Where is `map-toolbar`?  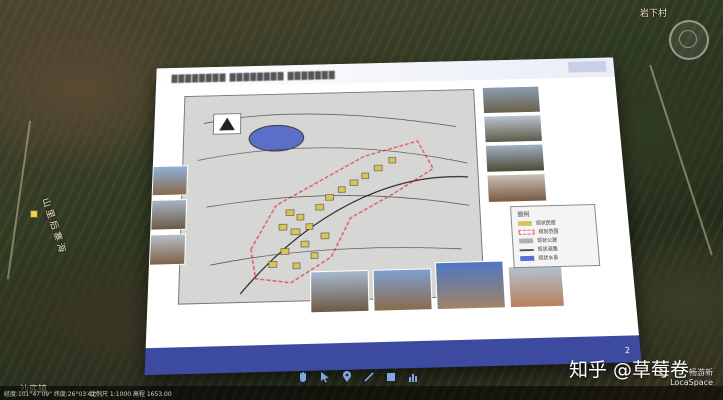 map-toolbar is located at coordinates (358, 377).